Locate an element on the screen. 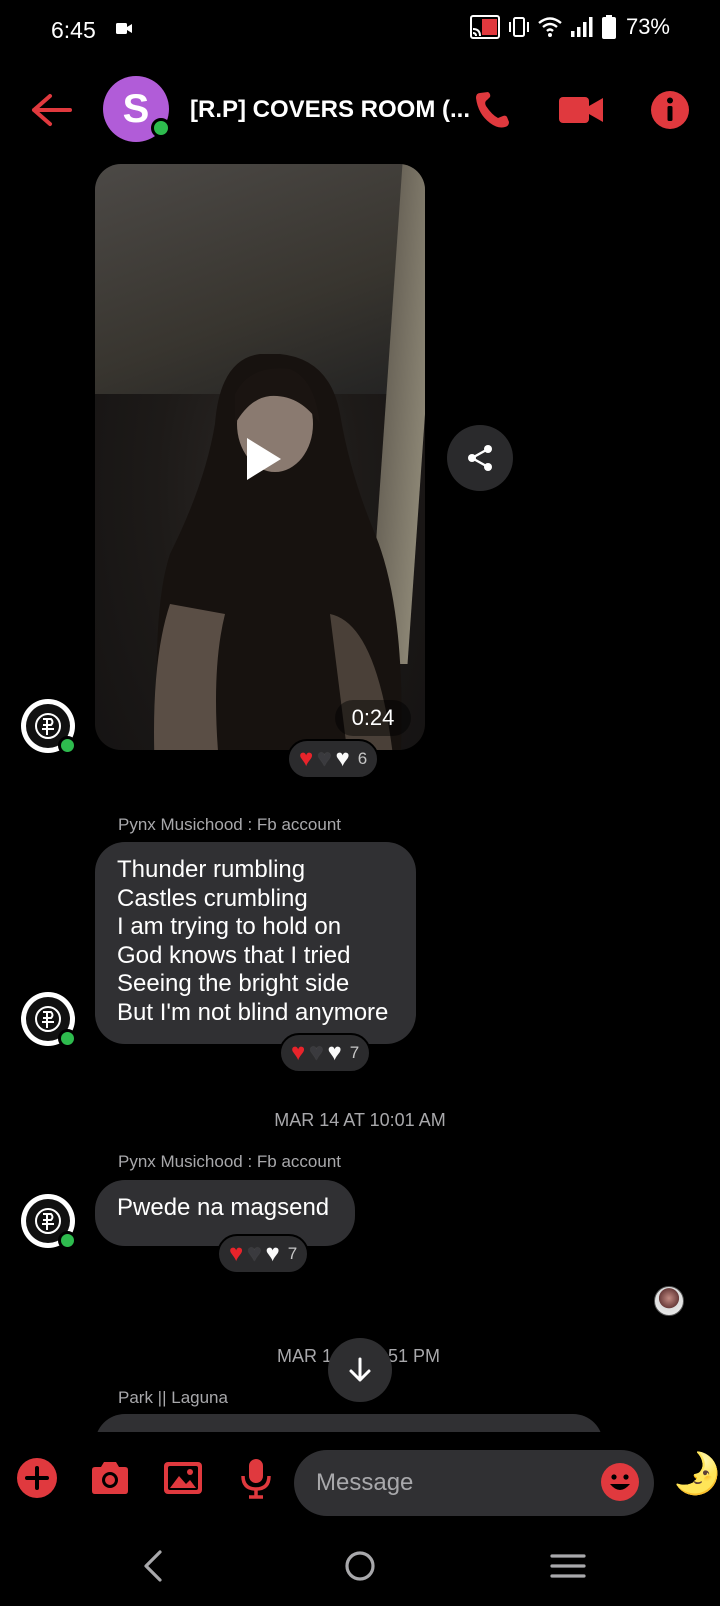 This screenshot has height=1606, width=720. signal-icon is located at coordinates (581, 27).